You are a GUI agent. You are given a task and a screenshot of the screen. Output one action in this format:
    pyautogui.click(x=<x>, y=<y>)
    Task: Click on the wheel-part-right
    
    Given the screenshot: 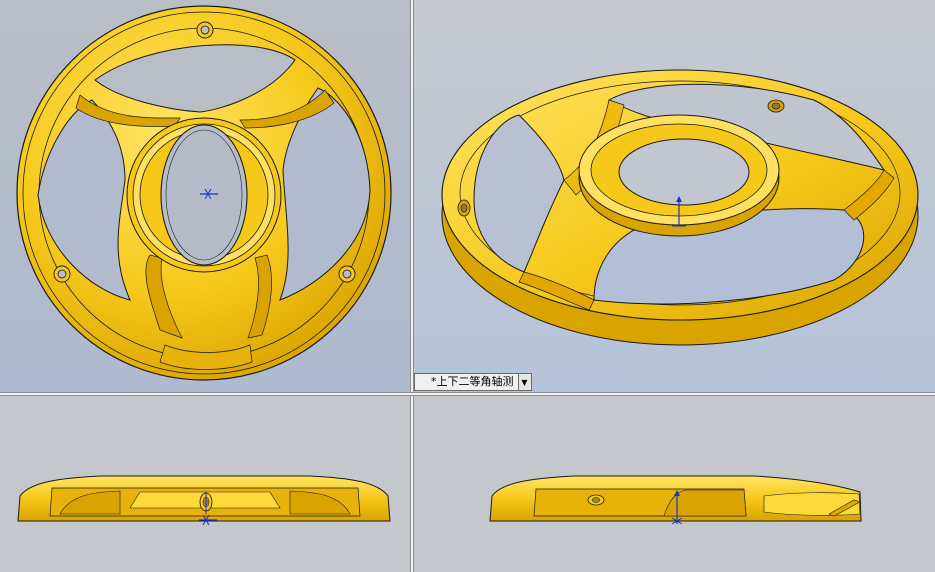 What is the action you would take?
    pyautogui.click(x=675, y=498)
    